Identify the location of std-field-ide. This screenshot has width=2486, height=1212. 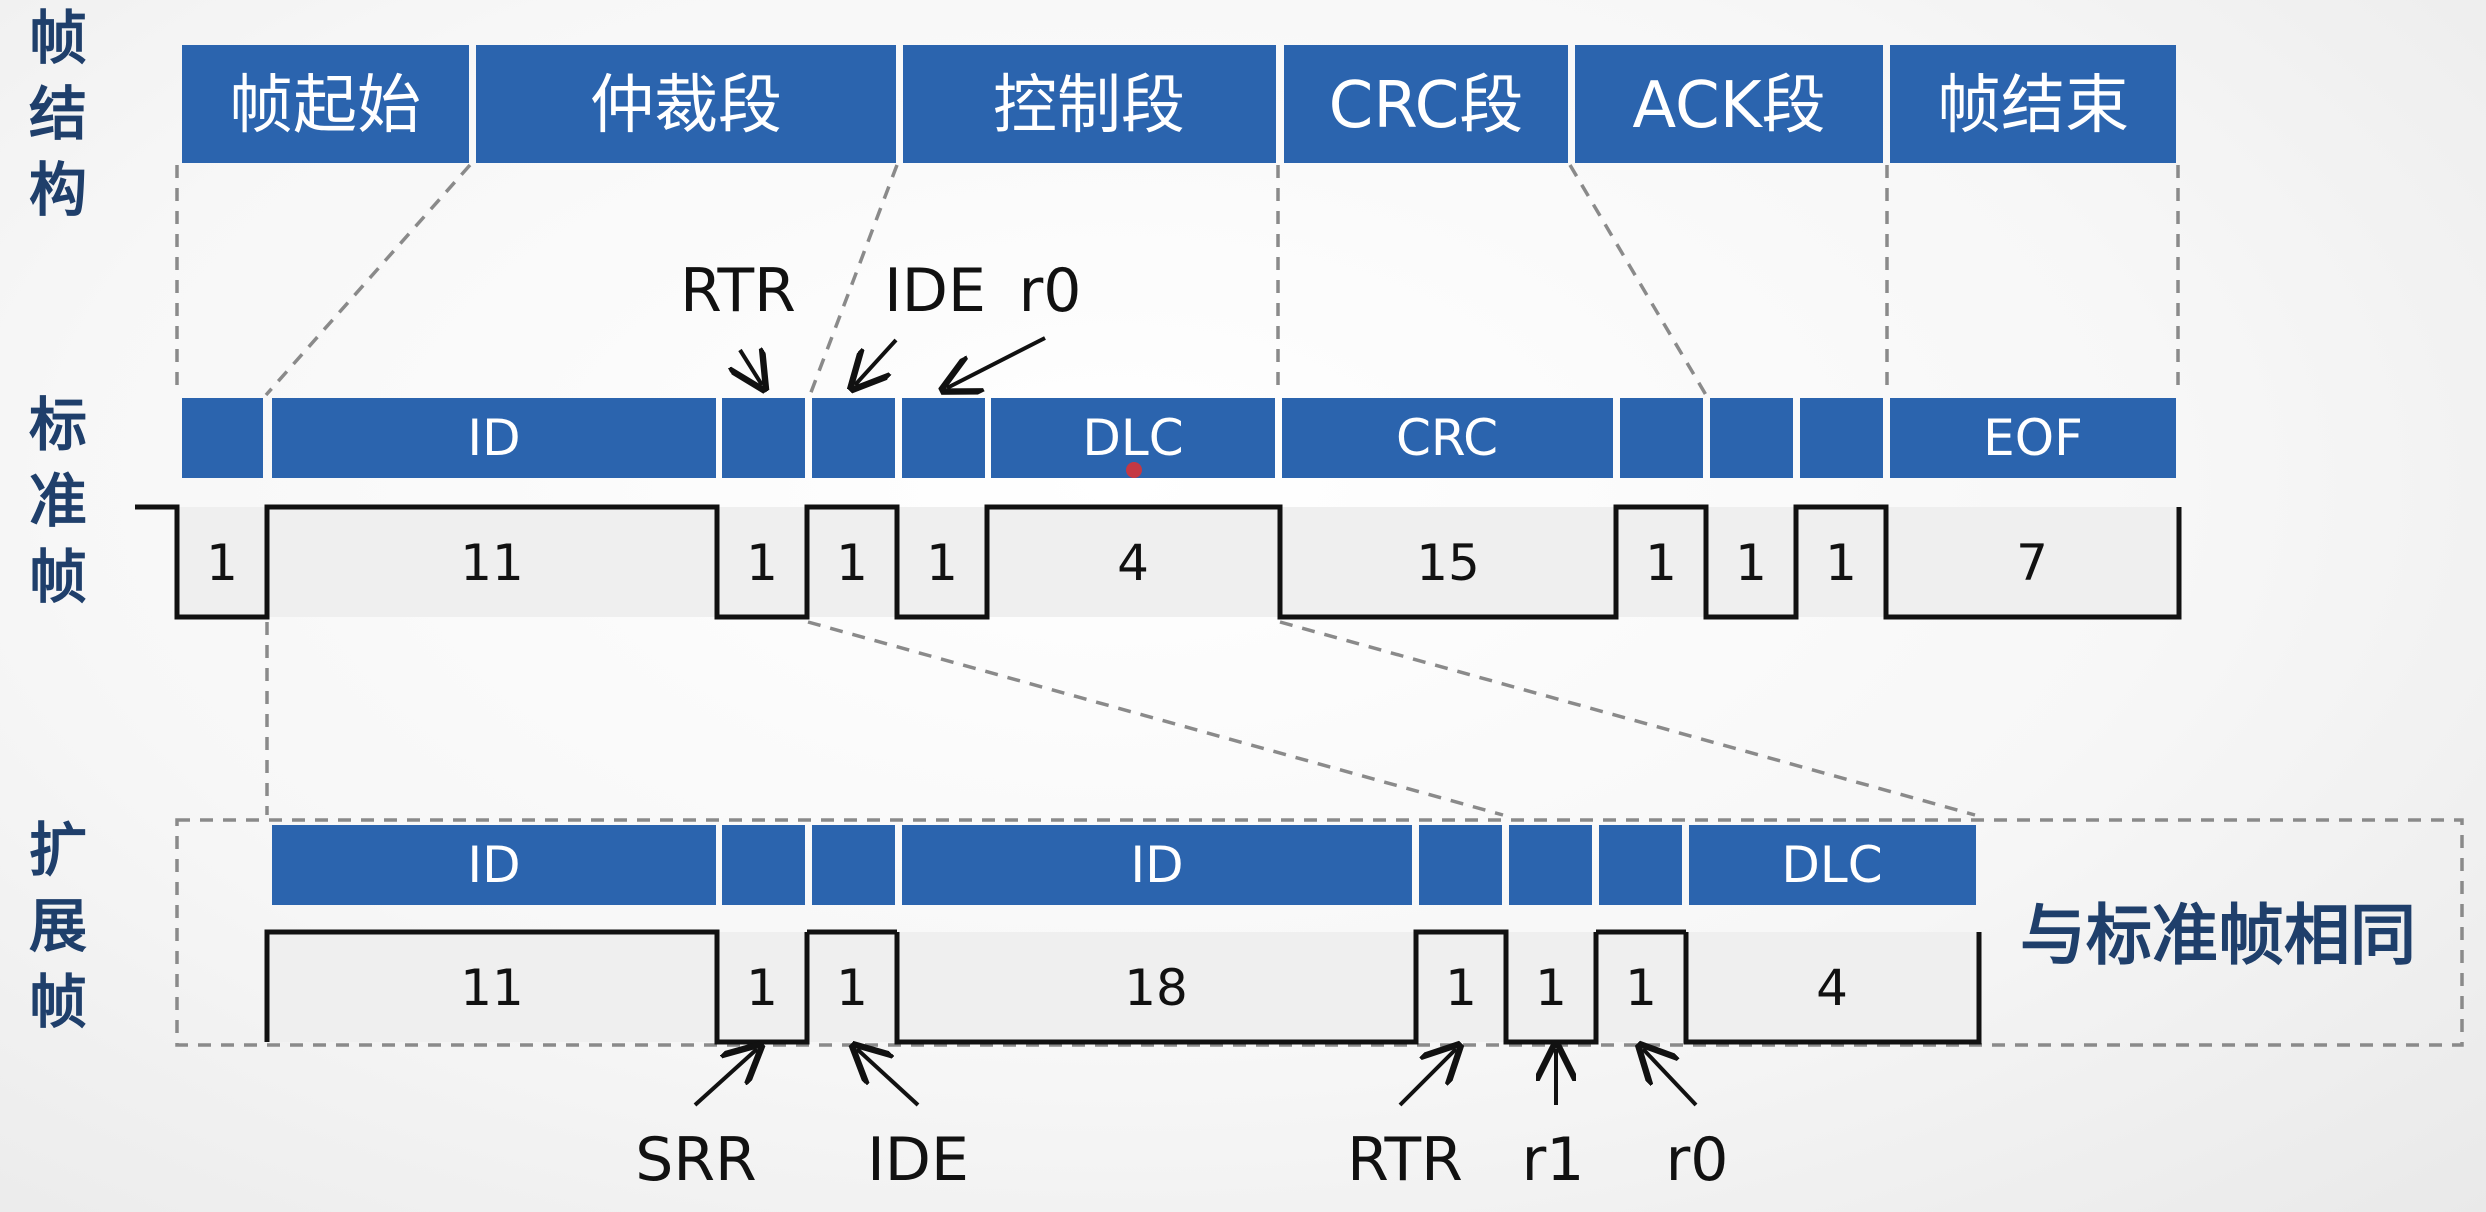
(853, 438).